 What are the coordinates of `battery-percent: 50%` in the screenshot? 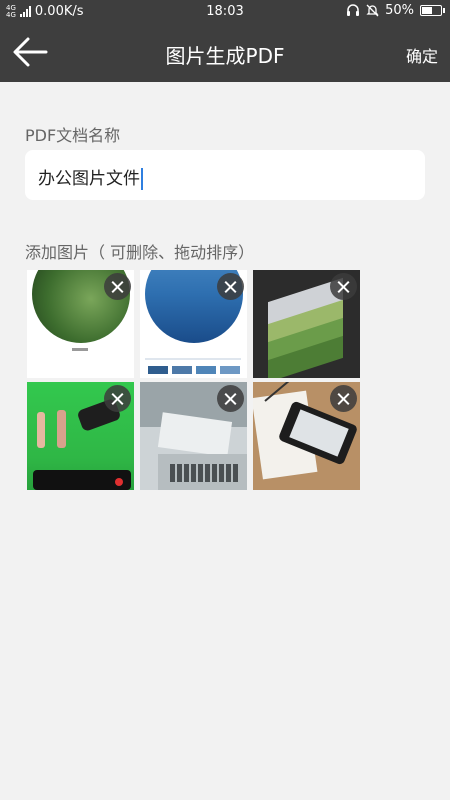 It's located at (399, 10).